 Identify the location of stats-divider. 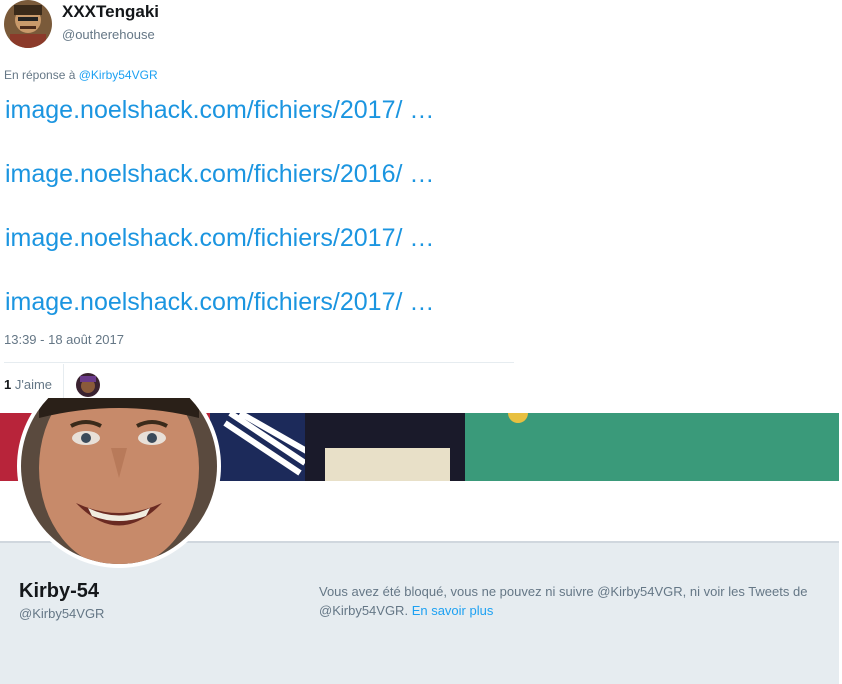
(259, 362).